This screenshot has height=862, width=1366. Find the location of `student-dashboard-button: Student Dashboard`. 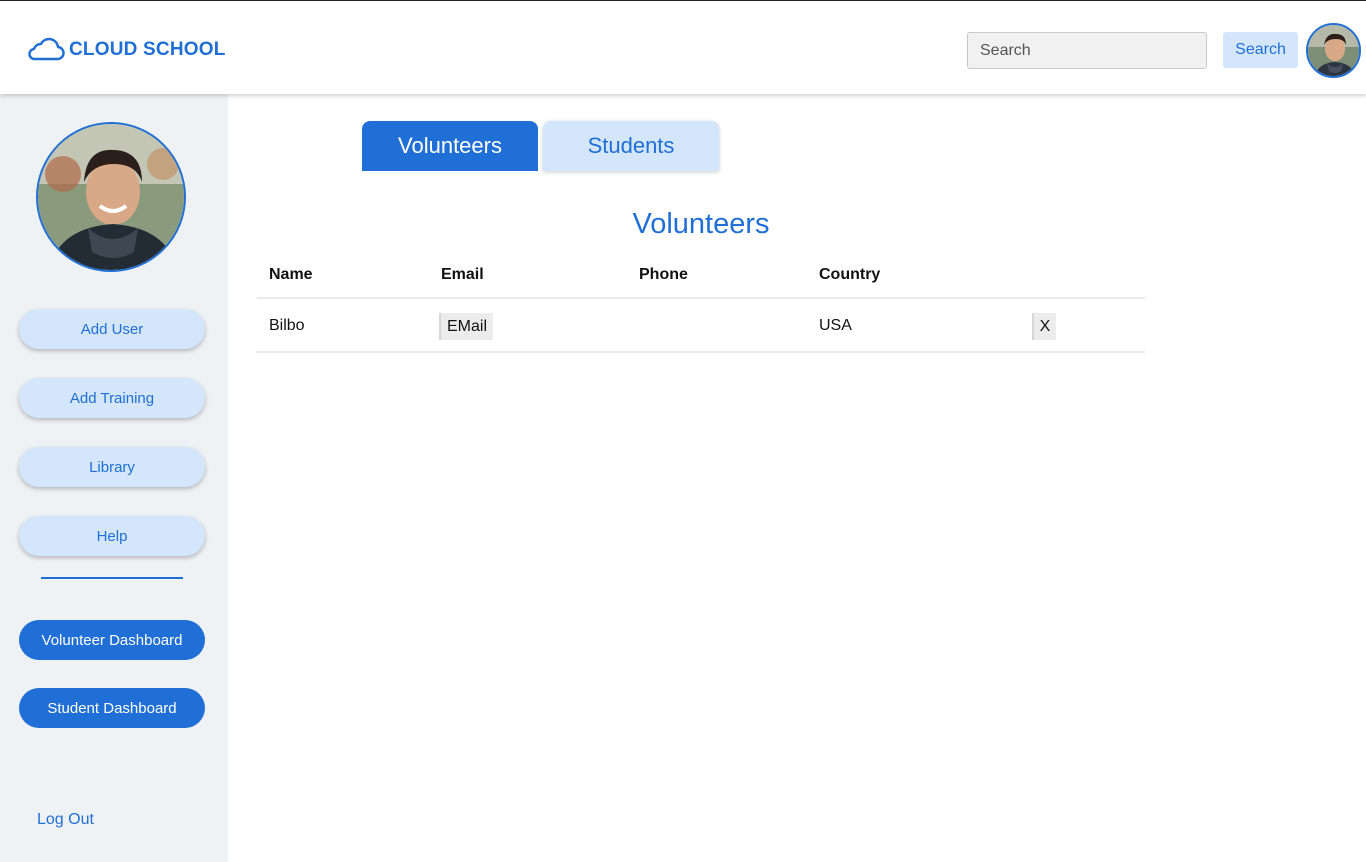

student-dashboard-button: Student Dashboard is located at coordinates (112, 708).